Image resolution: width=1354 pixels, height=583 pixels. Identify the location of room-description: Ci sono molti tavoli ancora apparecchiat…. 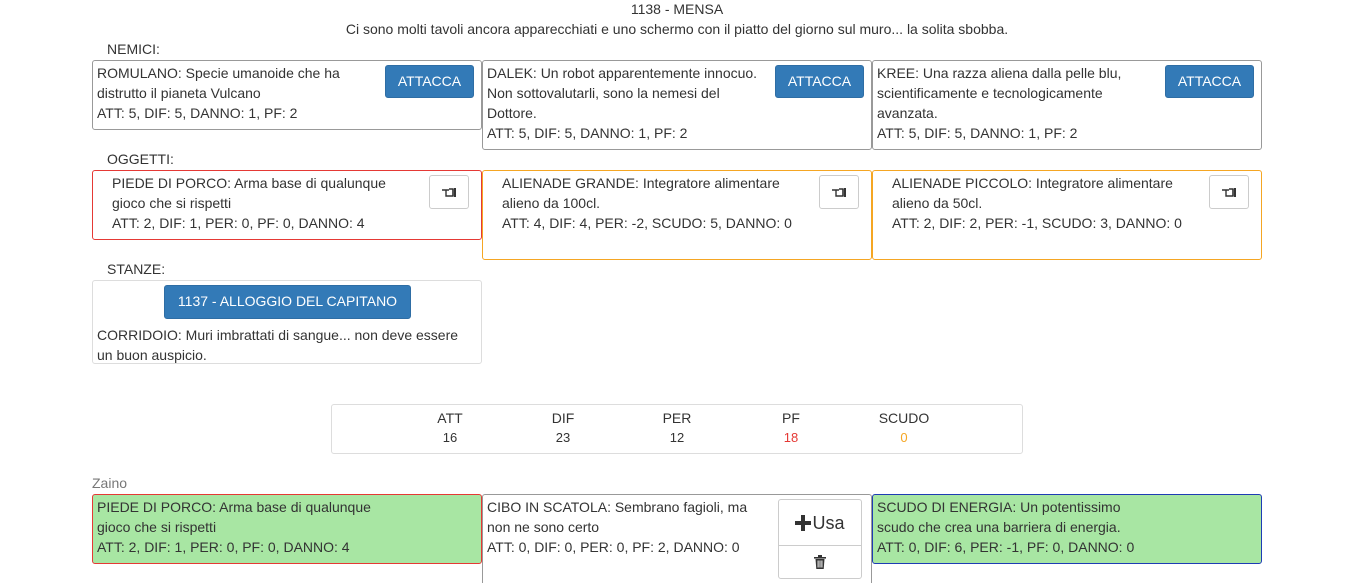
(677, 29).